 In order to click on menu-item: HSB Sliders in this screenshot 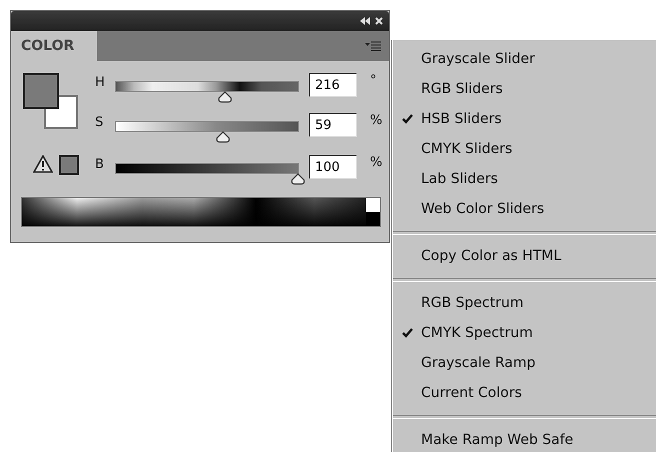, I will do `click(524, 119)`.